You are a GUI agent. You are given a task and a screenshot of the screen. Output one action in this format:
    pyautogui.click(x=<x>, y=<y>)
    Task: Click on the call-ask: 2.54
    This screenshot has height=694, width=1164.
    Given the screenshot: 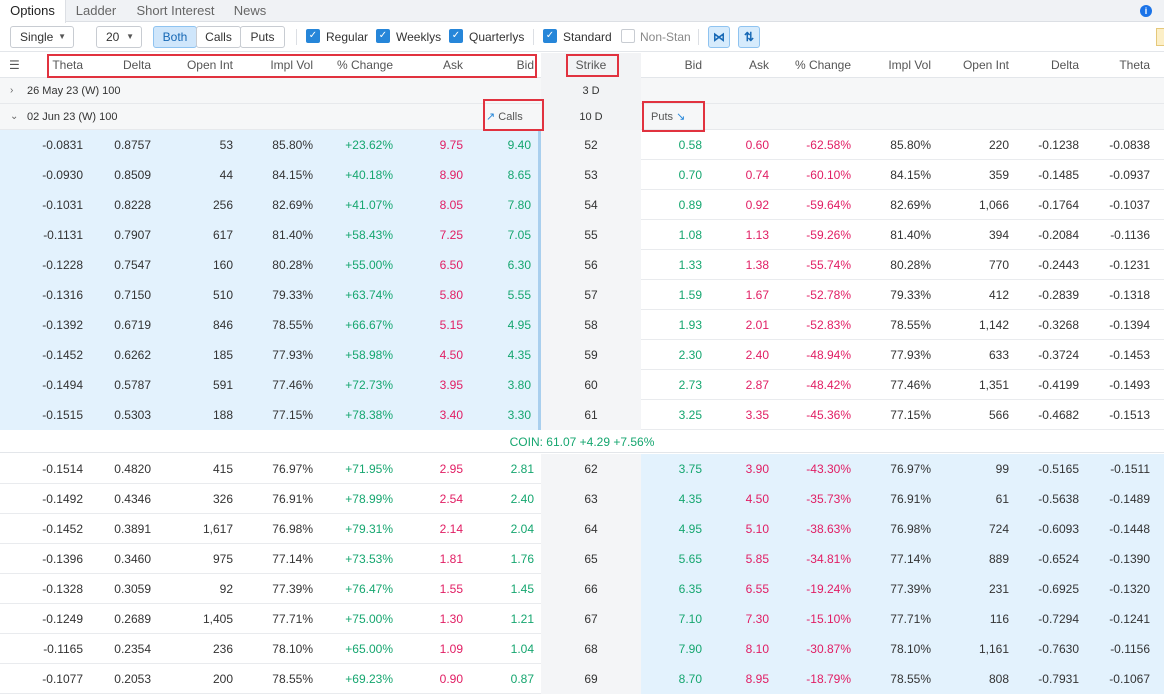 What is the action you would take?
    pyautogui.click(x=435, y=499)
    